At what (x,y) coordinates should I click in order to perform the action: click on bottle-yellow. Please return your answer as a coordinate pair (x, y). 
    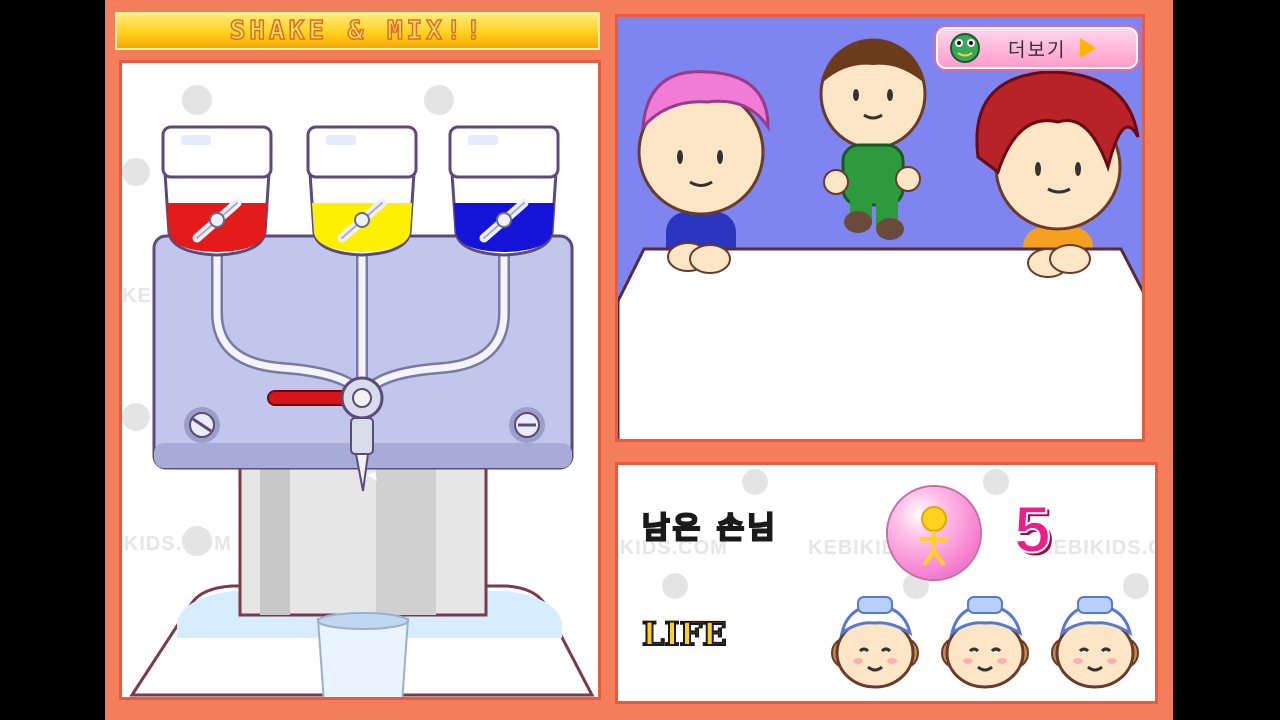
    Looking at the image, I should click on (362, 191).